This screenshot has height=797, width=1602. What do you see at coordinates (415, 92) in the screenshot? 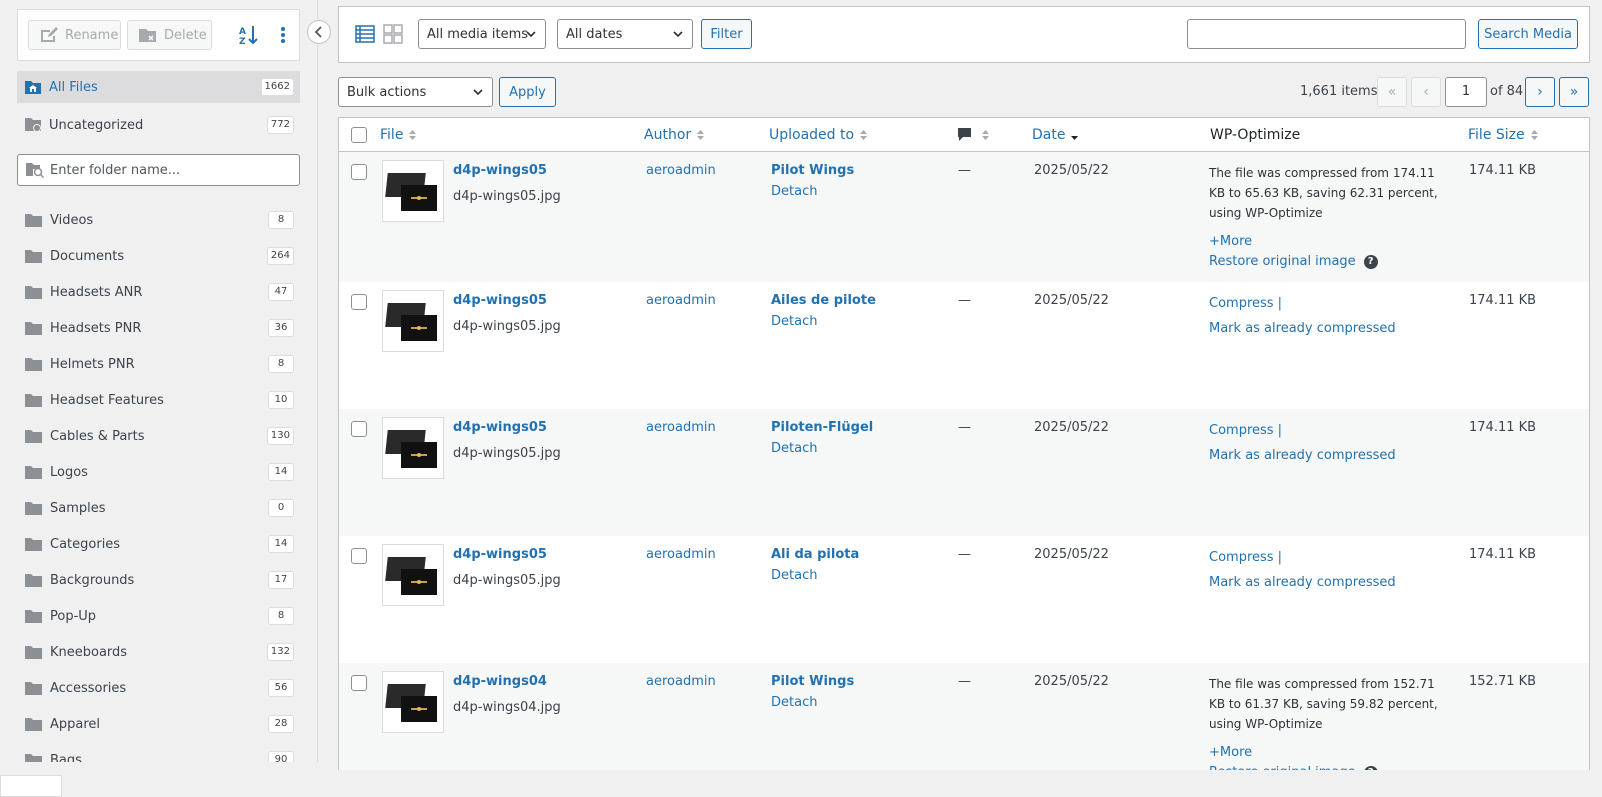
I see `bulk-actions-select: Bulk actions` at bounding box center [415, 92].